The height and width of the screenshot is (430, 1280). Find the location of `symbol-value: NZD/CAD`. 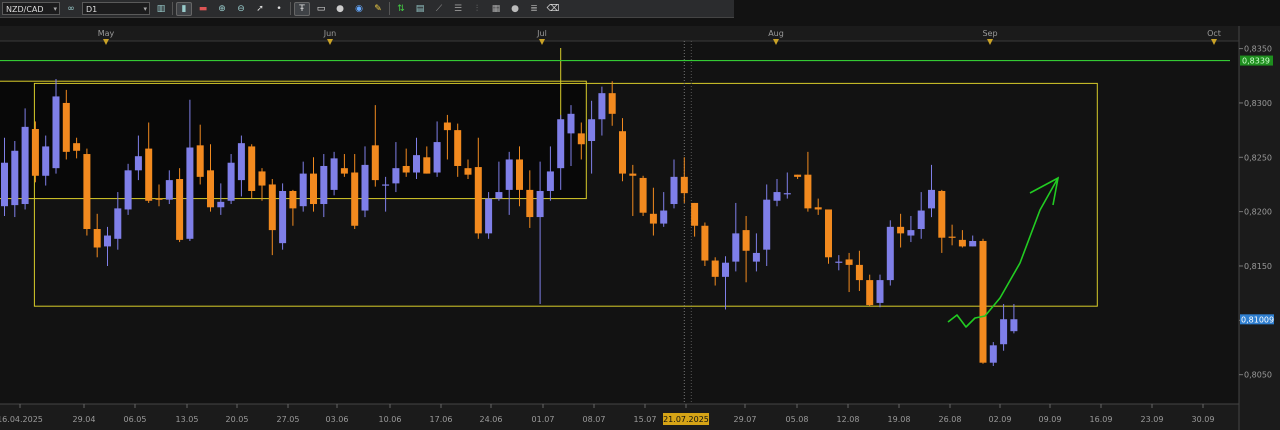

symbol-value: NZD/CAD is located at coordinates (25, 9).